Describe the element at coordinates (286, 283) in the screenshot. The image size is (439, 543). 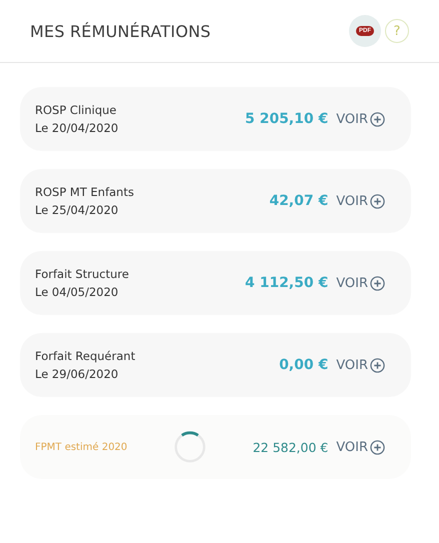
I see `amount-text: 4 112,50 €` at that location.